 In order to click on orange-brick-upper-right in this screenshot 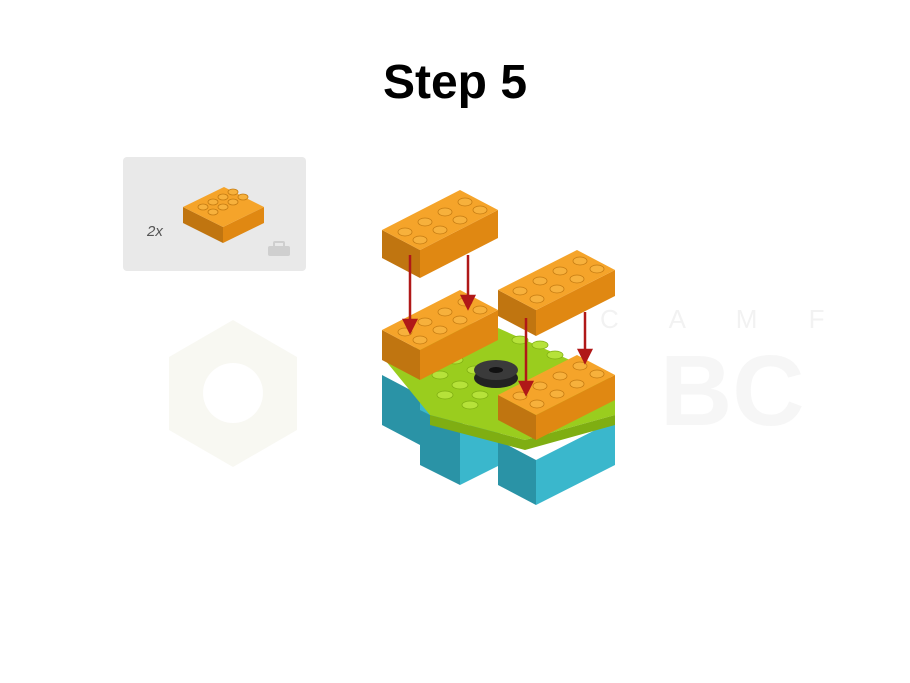, I will do `click(556, 293)`.